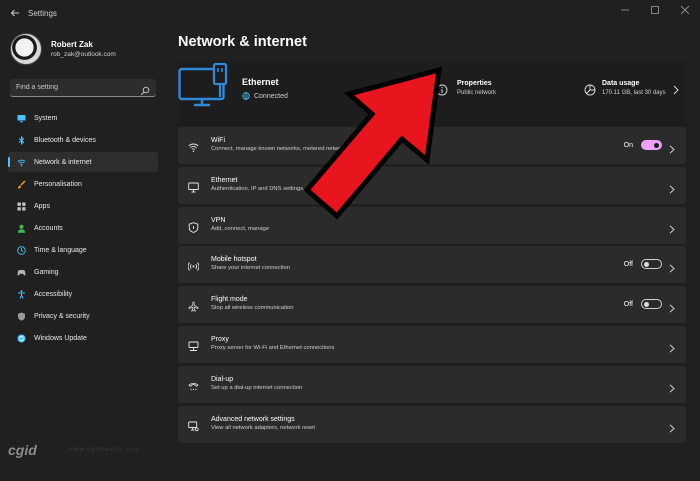 The height and width of the screenshot is (481, 700). I want to click on row-title: Mobile hotspot, so click(234, 260).